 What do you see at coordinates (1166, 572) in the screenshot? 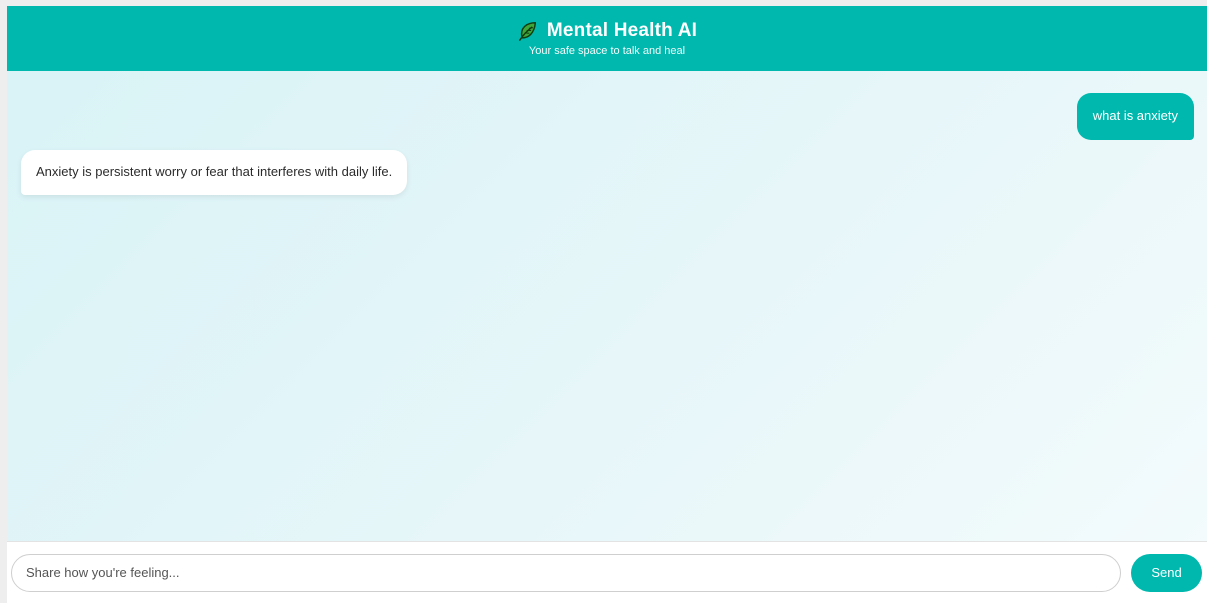
I see `send-button: Send` at bounding box center [1166, 572].